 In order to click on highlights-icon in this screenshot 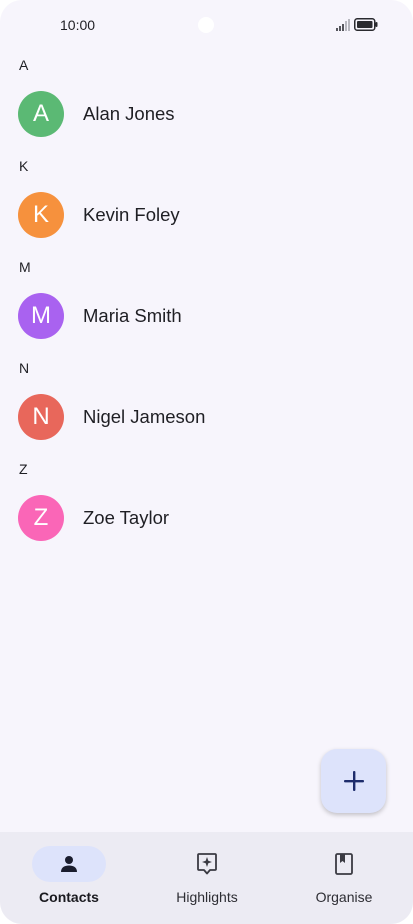, I will do `click(207, 864)`.